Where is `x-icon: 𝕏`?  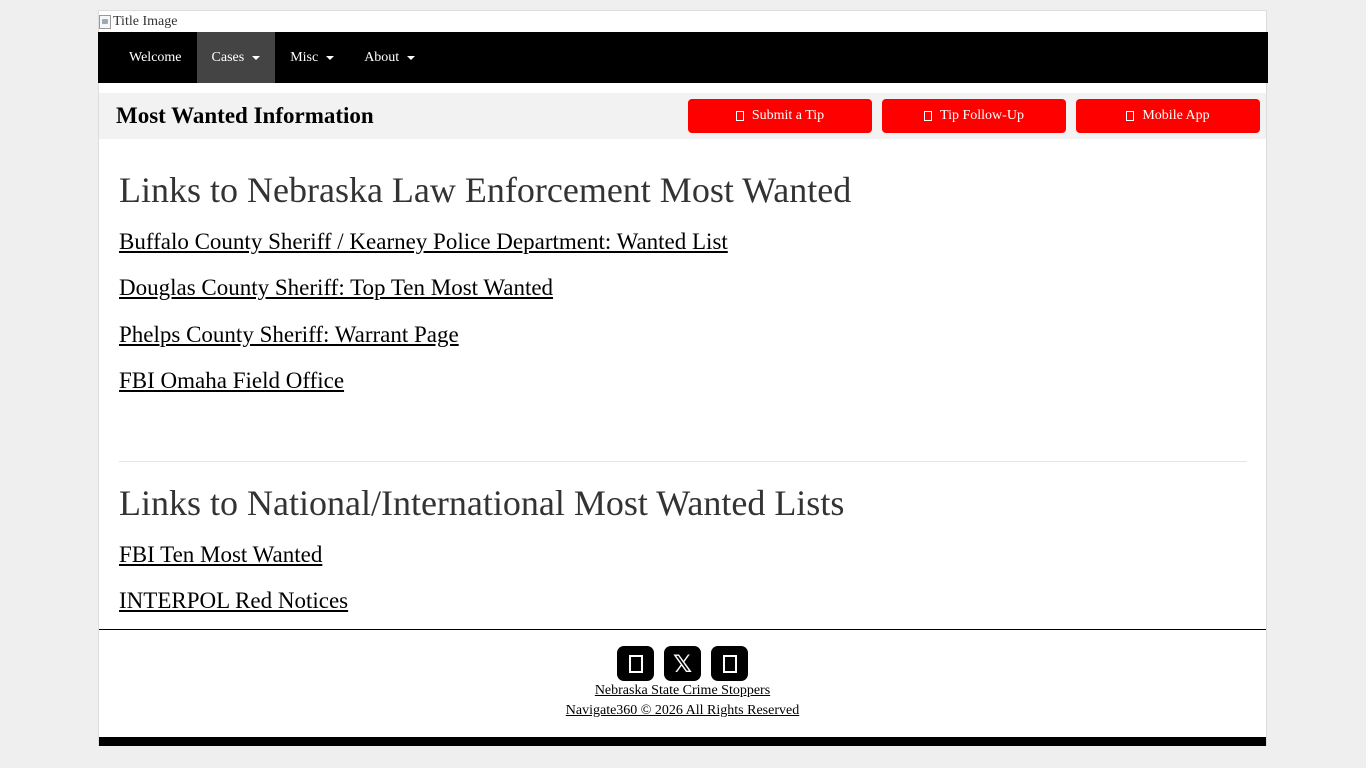
x-icon: 𝕏 is located at coordinates (682, 663).